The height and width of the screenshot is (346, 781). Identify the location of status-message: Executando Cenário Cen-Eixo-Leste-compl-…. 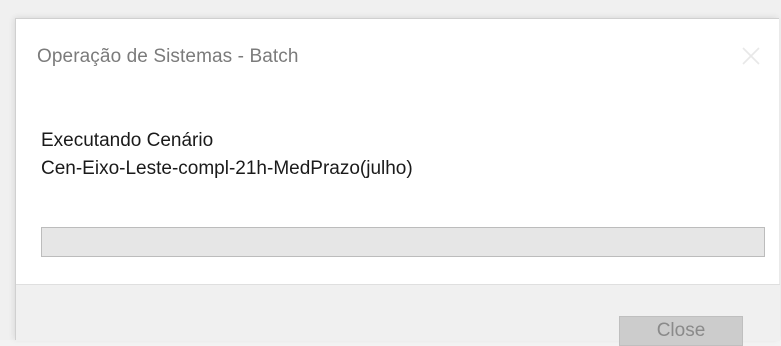
(227, 155).